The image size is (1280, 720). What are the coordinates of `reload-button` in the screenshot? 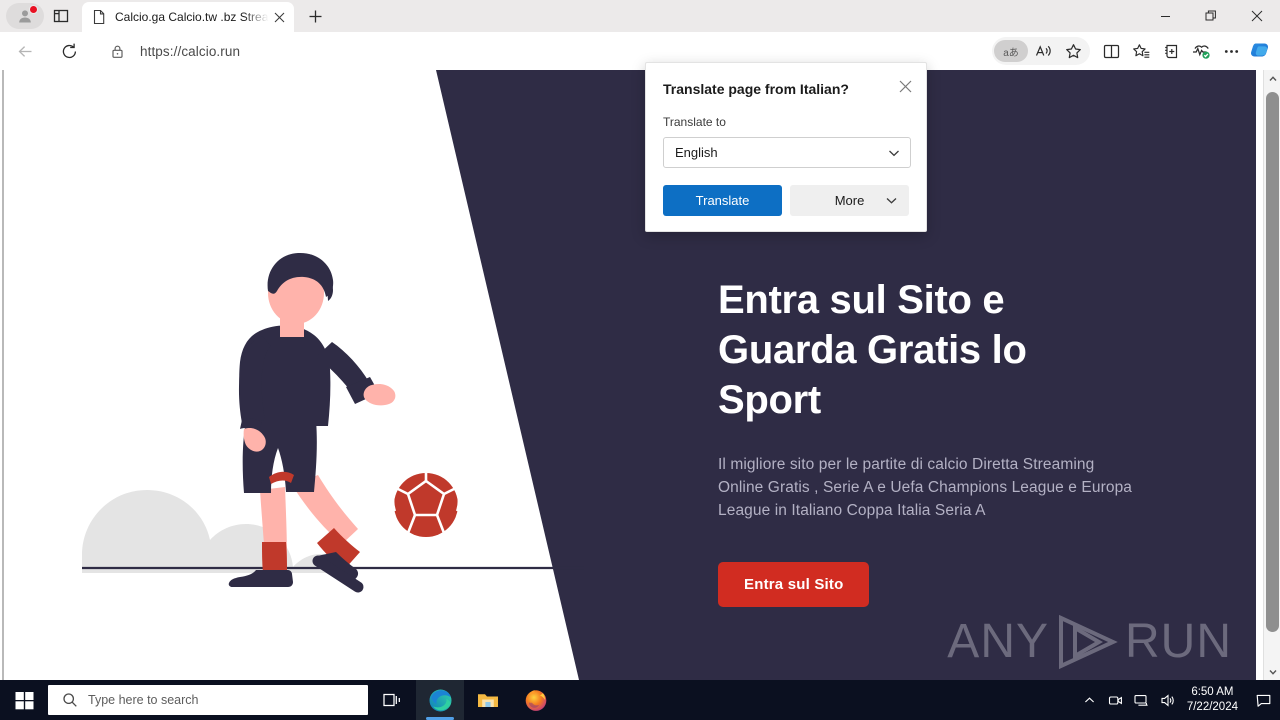 It's located at (69, 51).